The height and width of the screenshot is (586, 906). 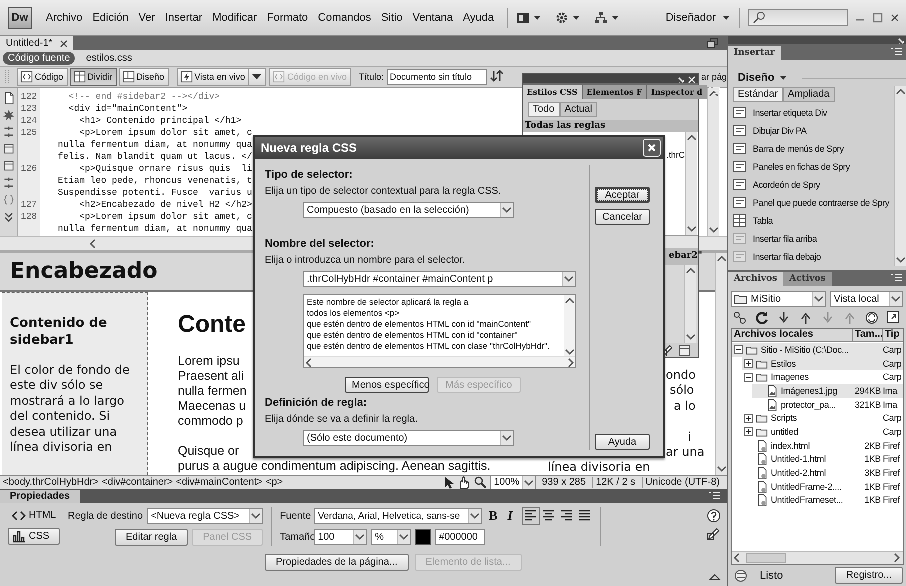 I want to click on size-select: 100, so click(x=341, y=537).